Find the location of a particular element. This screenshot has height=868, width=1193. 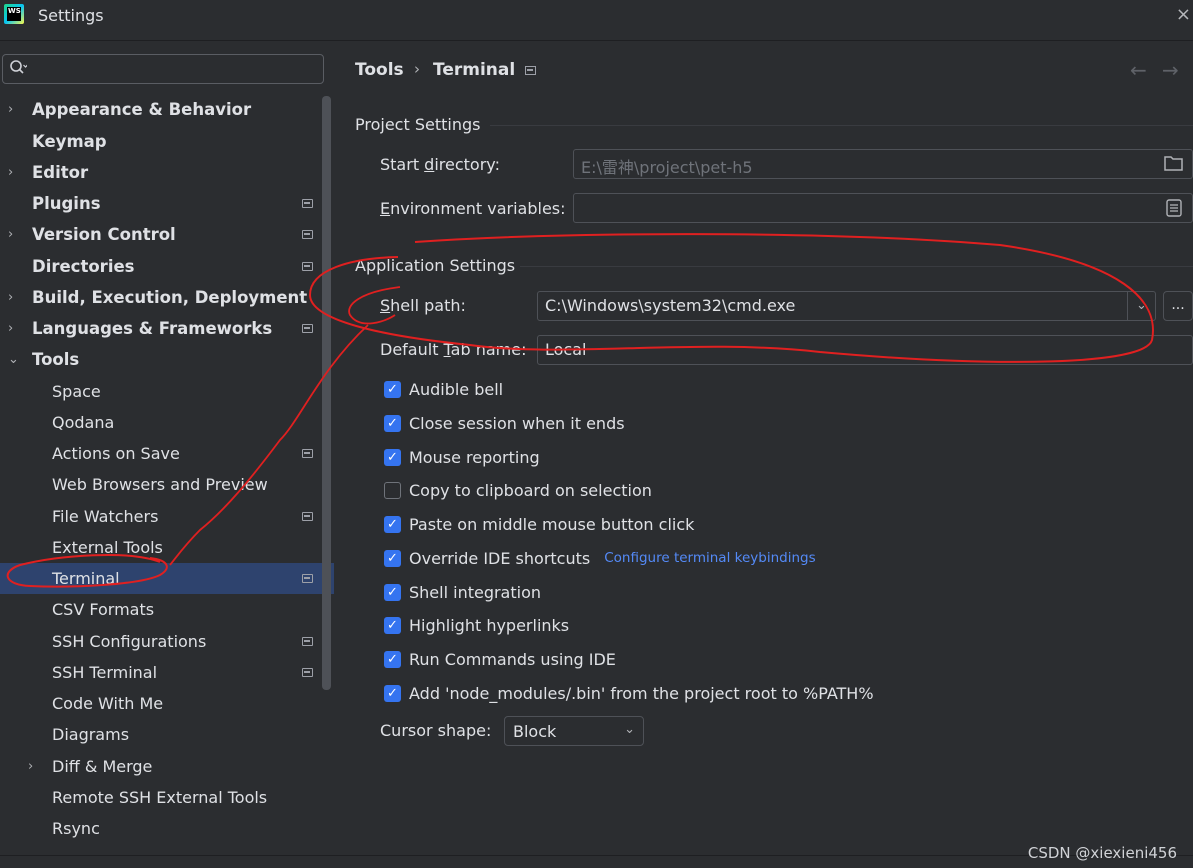

sidebar-item-label: File Watchers is located at coordinates (105, 516).